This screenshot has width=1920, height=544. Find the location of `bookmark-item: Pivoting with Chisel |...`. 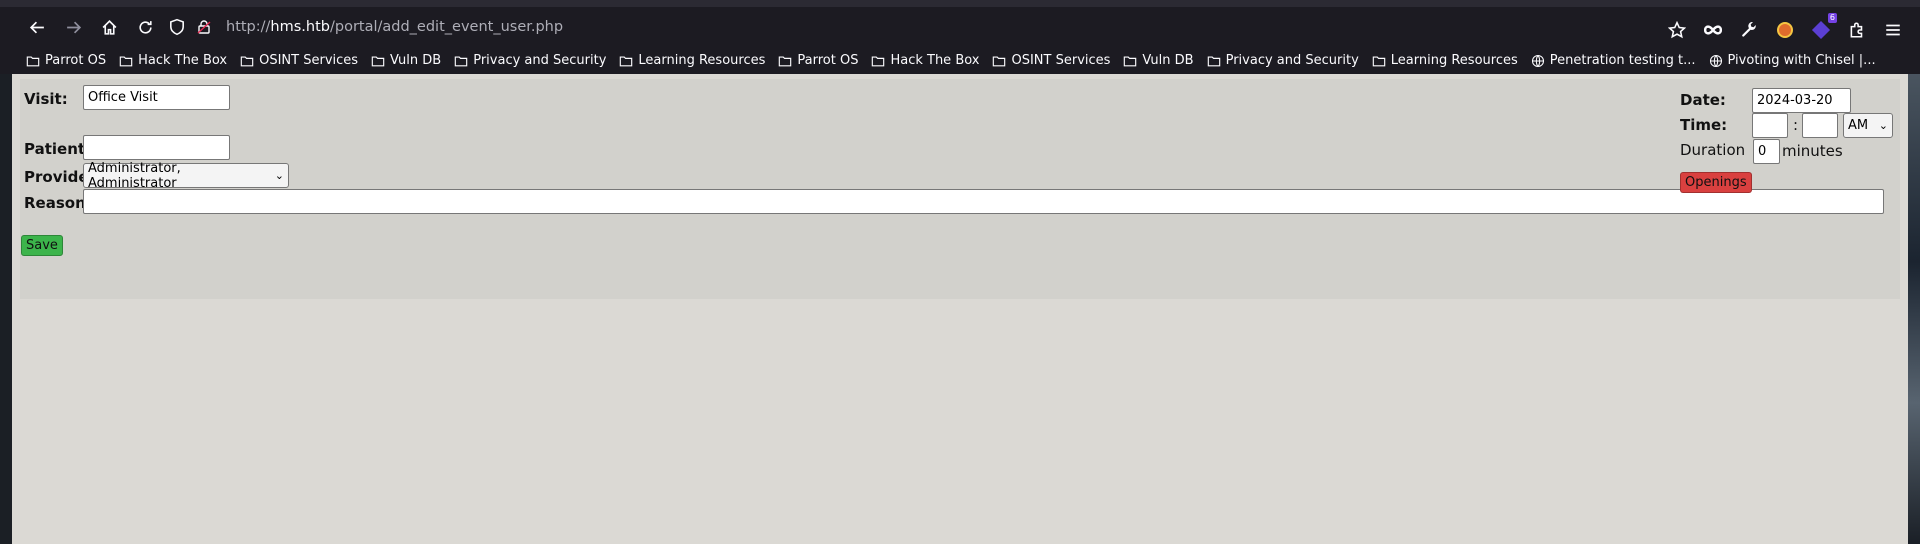

bookmark-item: Pivoting with Chisel |... is located at coordinates (1792, 60).